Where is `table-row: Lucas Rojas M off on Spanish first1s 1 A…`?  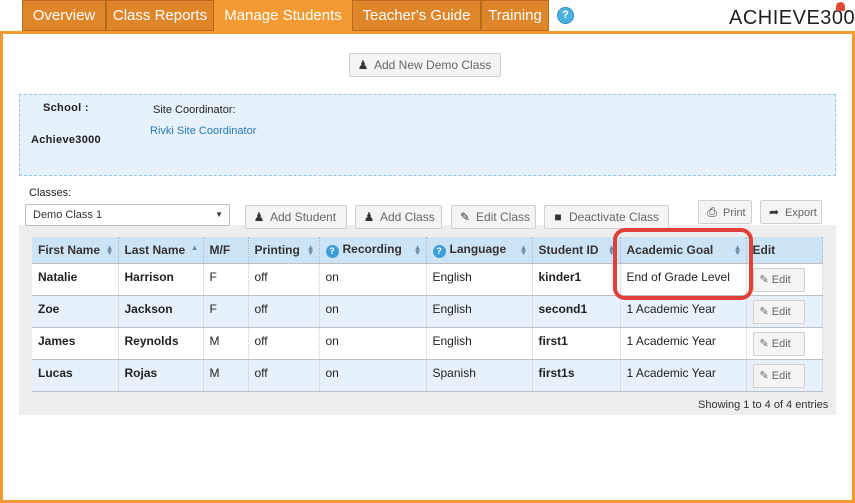 table-row: Lucas Rojas M off on Spanish first1s 1 A… is located at coordinates (427, 375).